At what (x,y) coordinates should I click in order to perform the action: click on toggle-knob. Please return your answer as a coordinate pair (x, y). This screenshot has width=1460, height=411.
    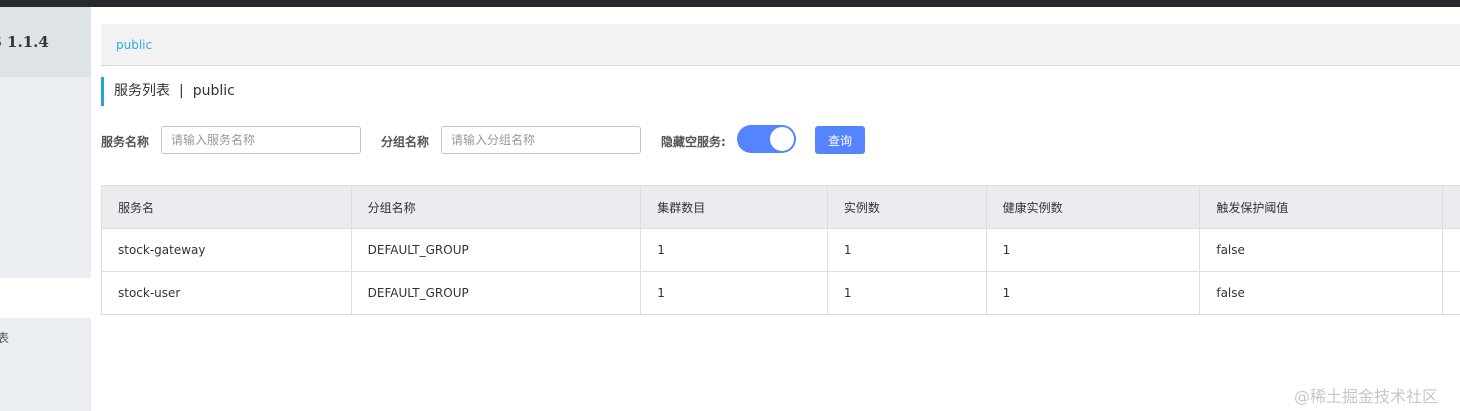
    Looking at the image, I should click on (782, 139).